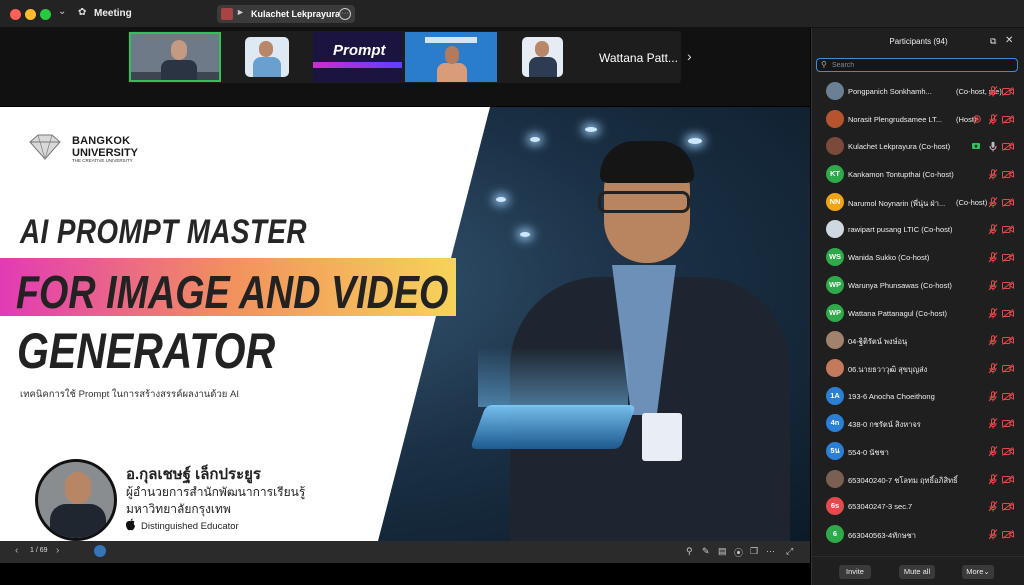  Describe the element at coordinates (918, 424) in the screenshot. I see `participant-row: 4n 438-0 กชรัตน์ สิงหาจร` at that location.